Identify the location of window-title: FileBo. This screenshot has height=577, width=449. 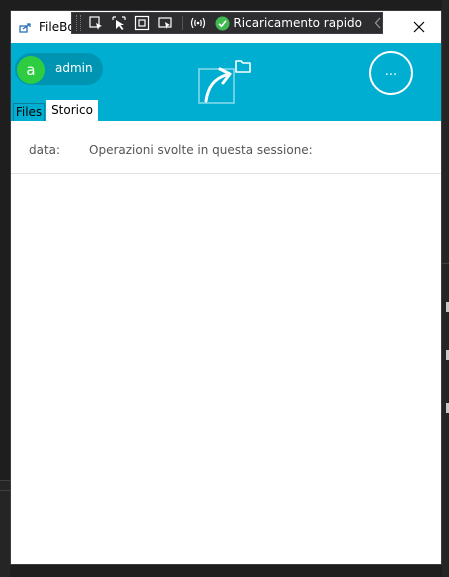
(57, 27).